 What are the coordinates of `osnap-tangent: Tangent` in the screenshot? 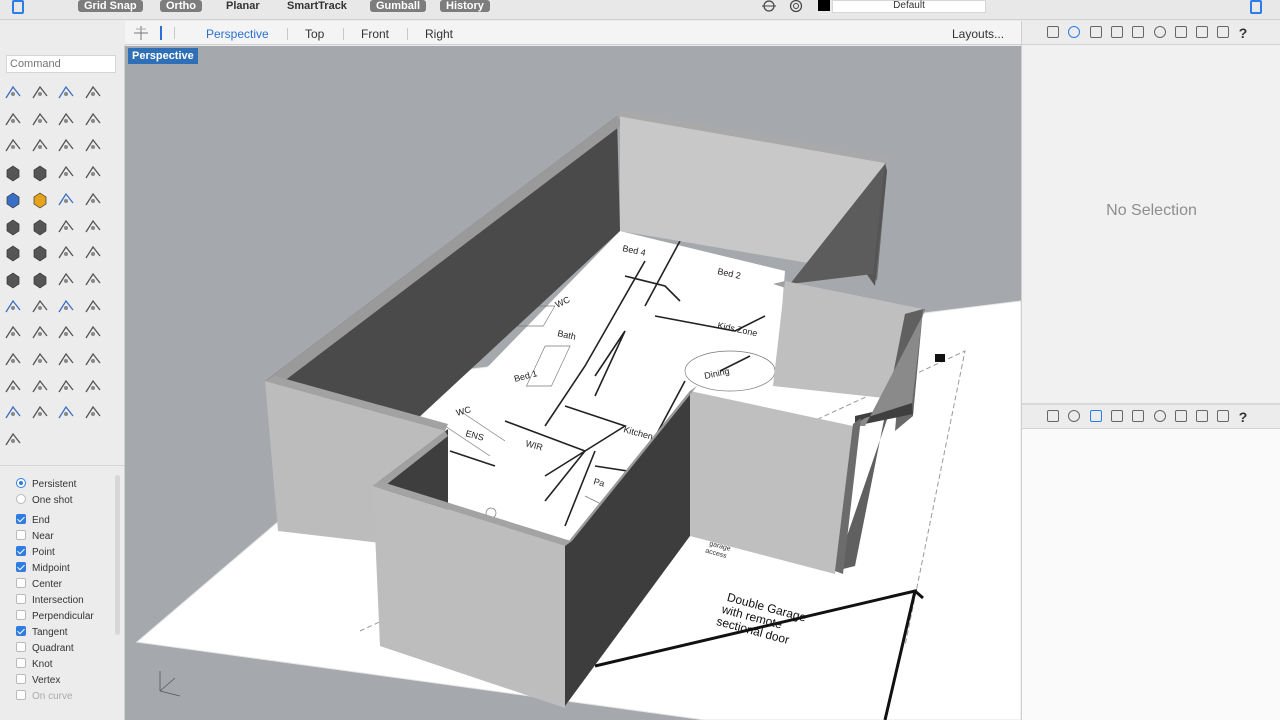 It's located at (42, 633).